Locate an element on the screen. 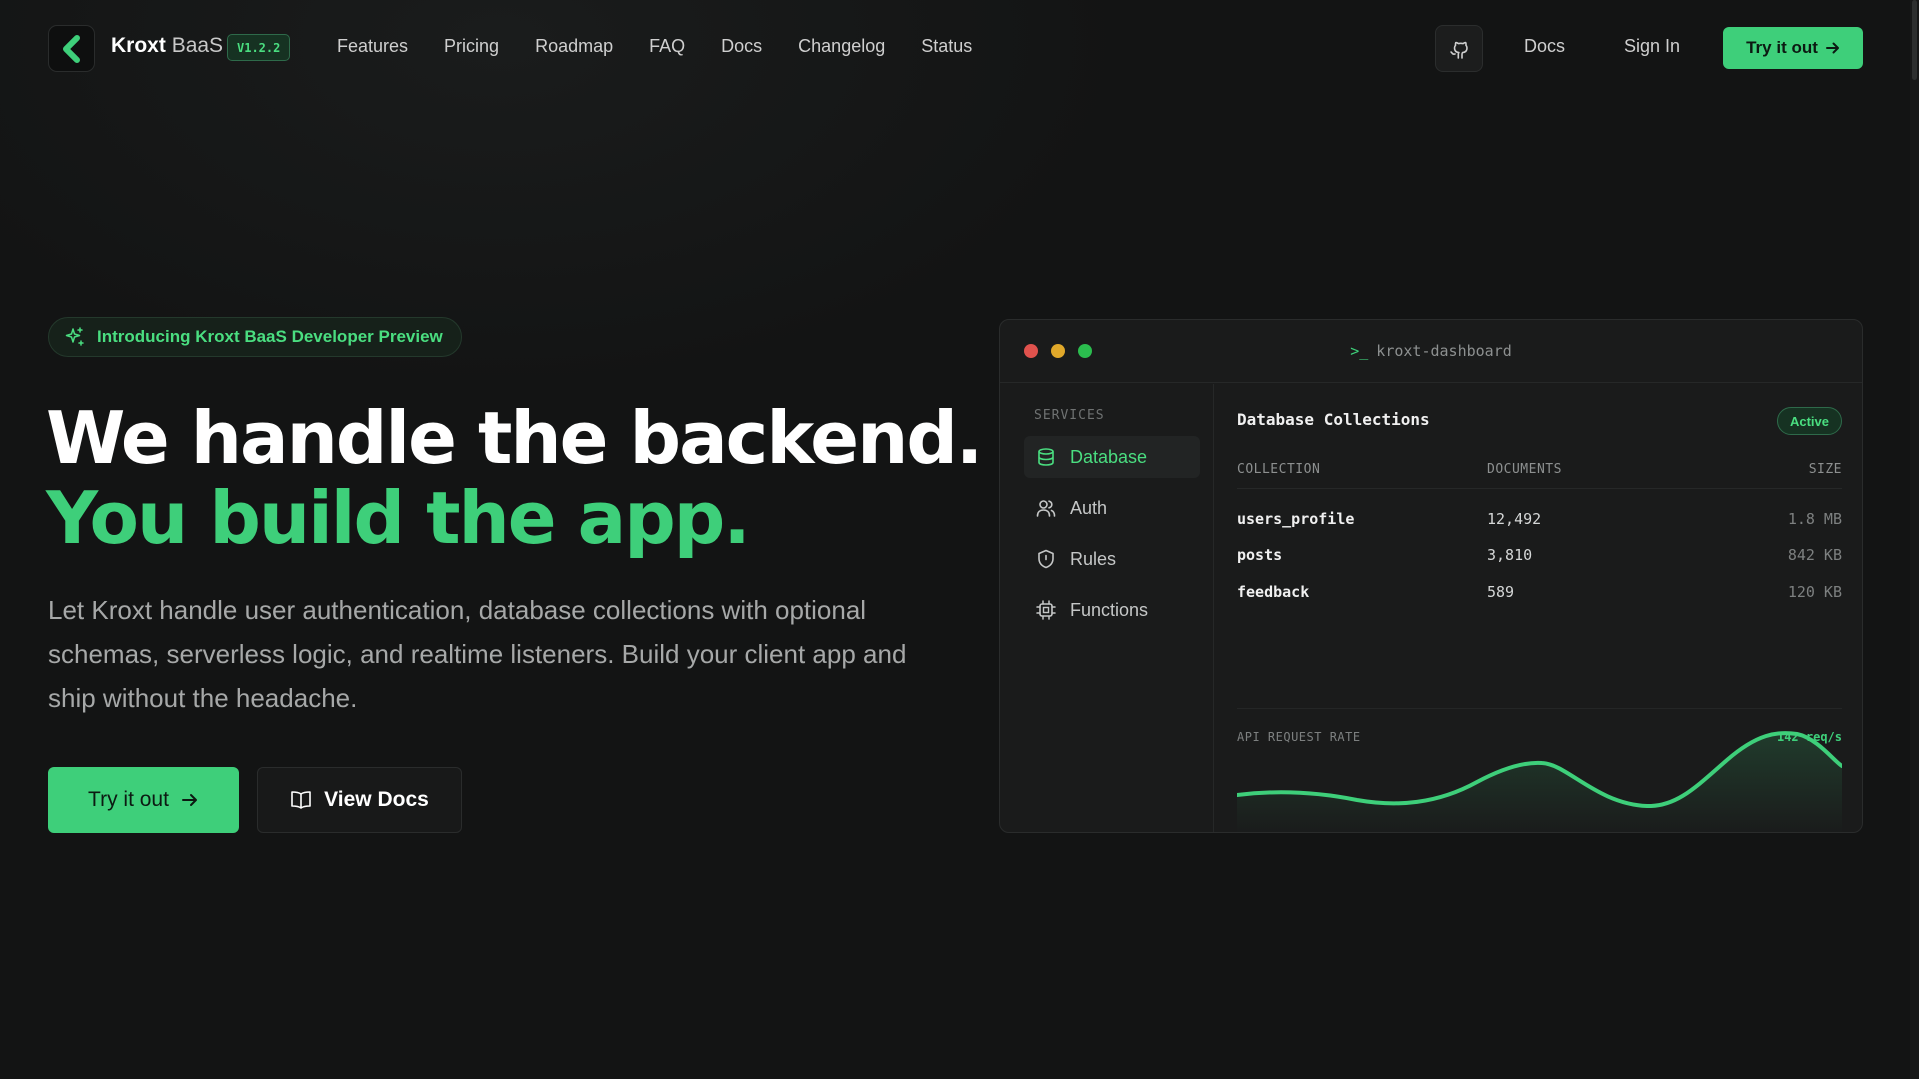 Image resolution: width=1919 pixels, height=1079 pixels. nav-link-pricing: Pricing is located at coordinates (471, 46).